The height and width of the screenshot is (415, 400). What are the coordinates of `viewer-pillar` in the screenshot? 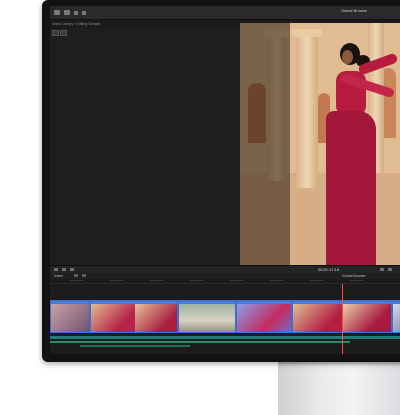 It's located at (307, 110).